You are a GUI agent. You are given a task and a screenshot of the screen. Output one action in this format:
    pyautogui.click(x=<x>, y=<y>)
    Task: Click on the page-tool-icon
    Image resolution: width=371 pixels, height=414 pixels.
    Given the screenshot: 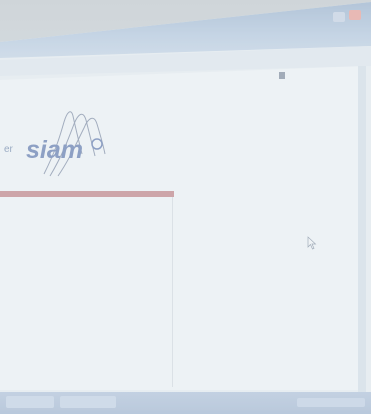 What is the action you would take?
    pyautogui.click(x=282, y=75)
    